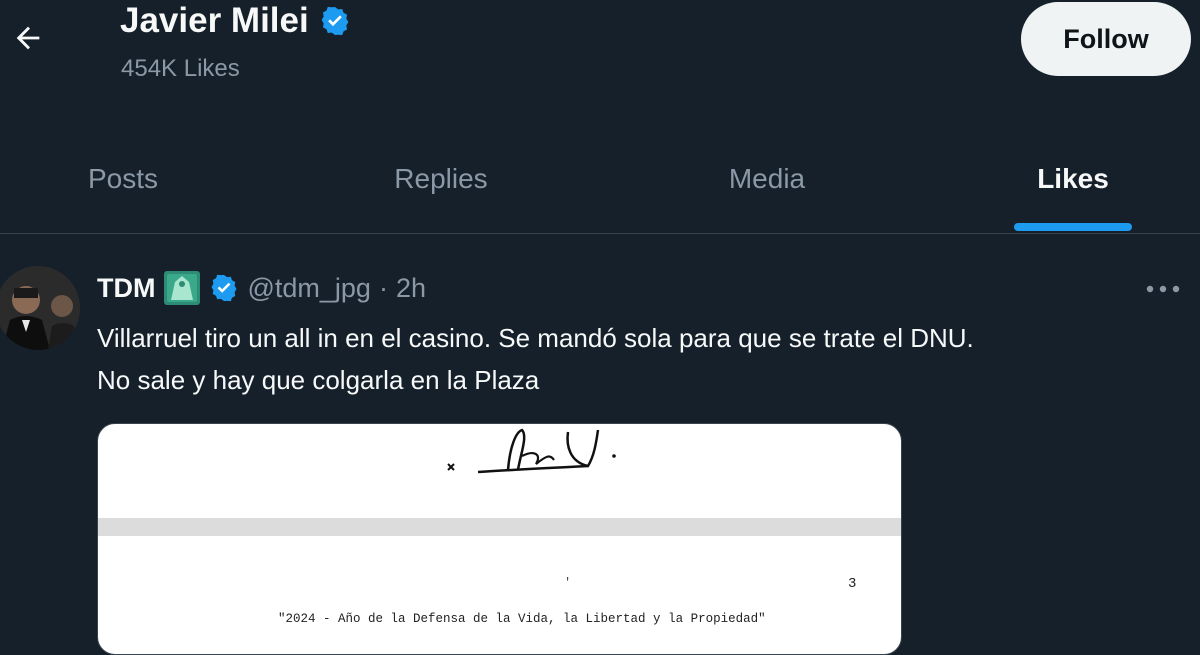 Image resolution: width=1200 pixels, height=655 pixels. What do you see at coordinates (531, 451) in the screenshot?
I see `signature-mark` at bounding box center [531, 451].